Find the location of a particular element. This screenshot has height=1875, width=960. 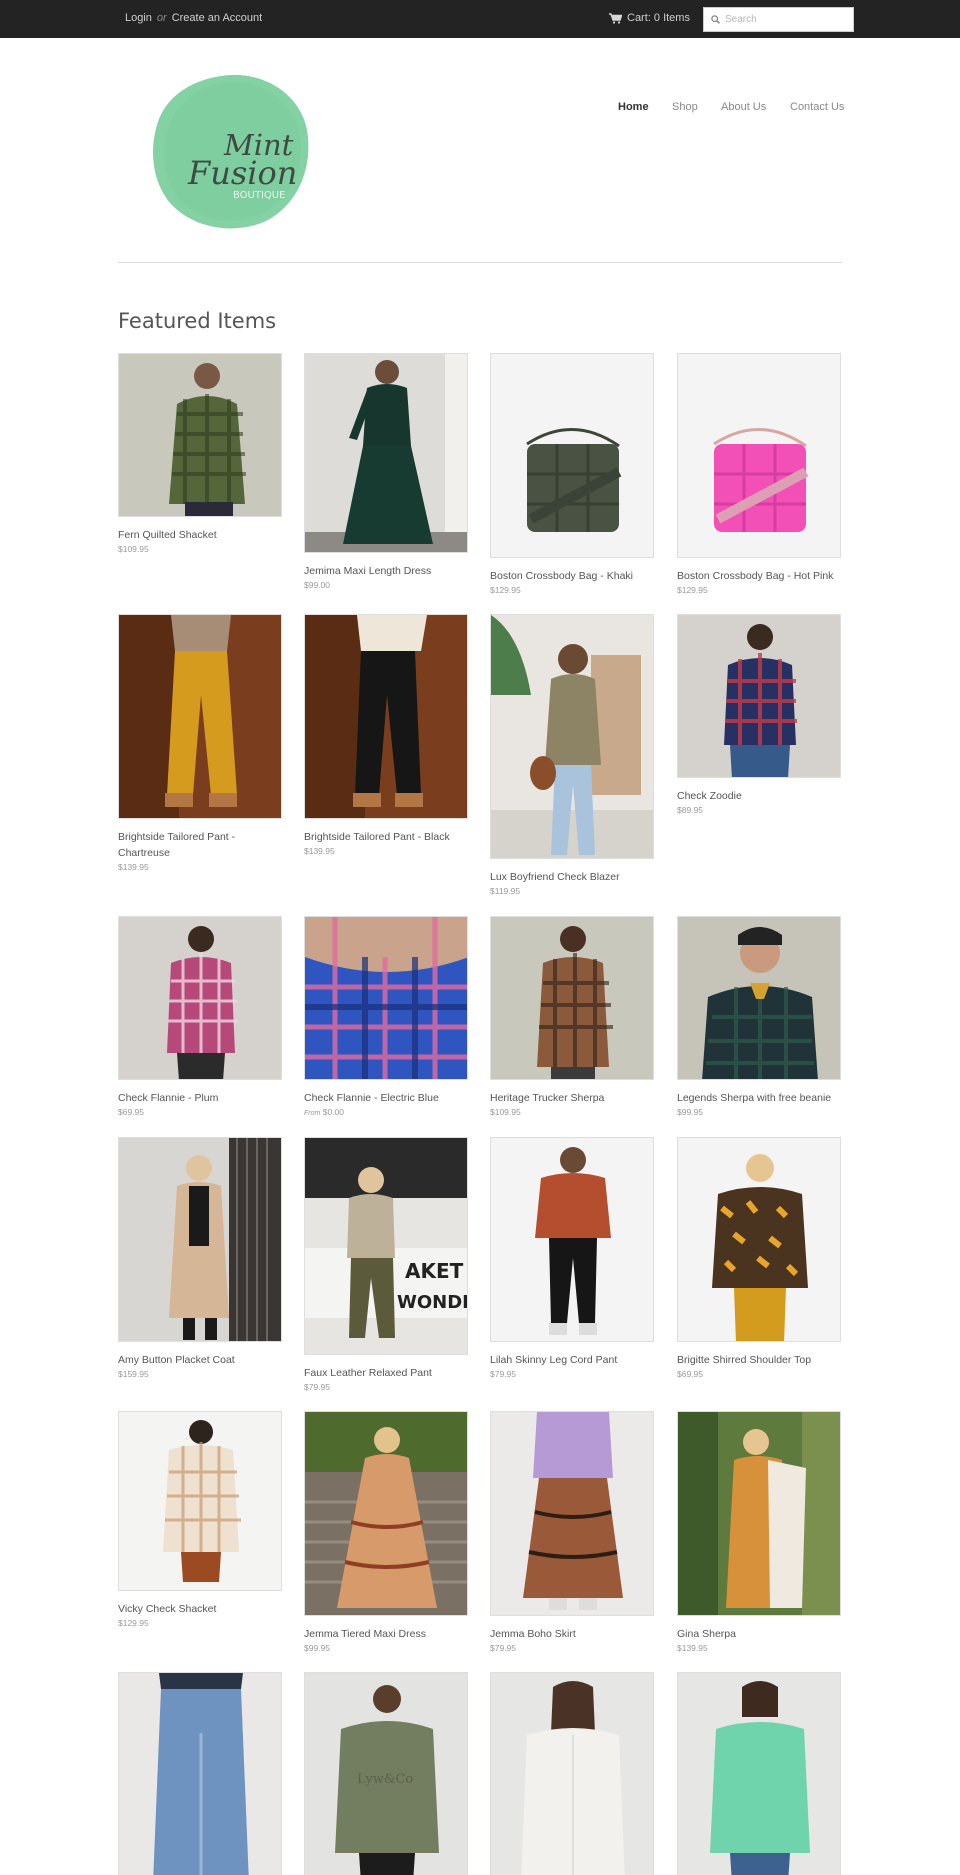

product-name: Boston Crossbody Bag - Khaki is located at coordinates (572, 576).